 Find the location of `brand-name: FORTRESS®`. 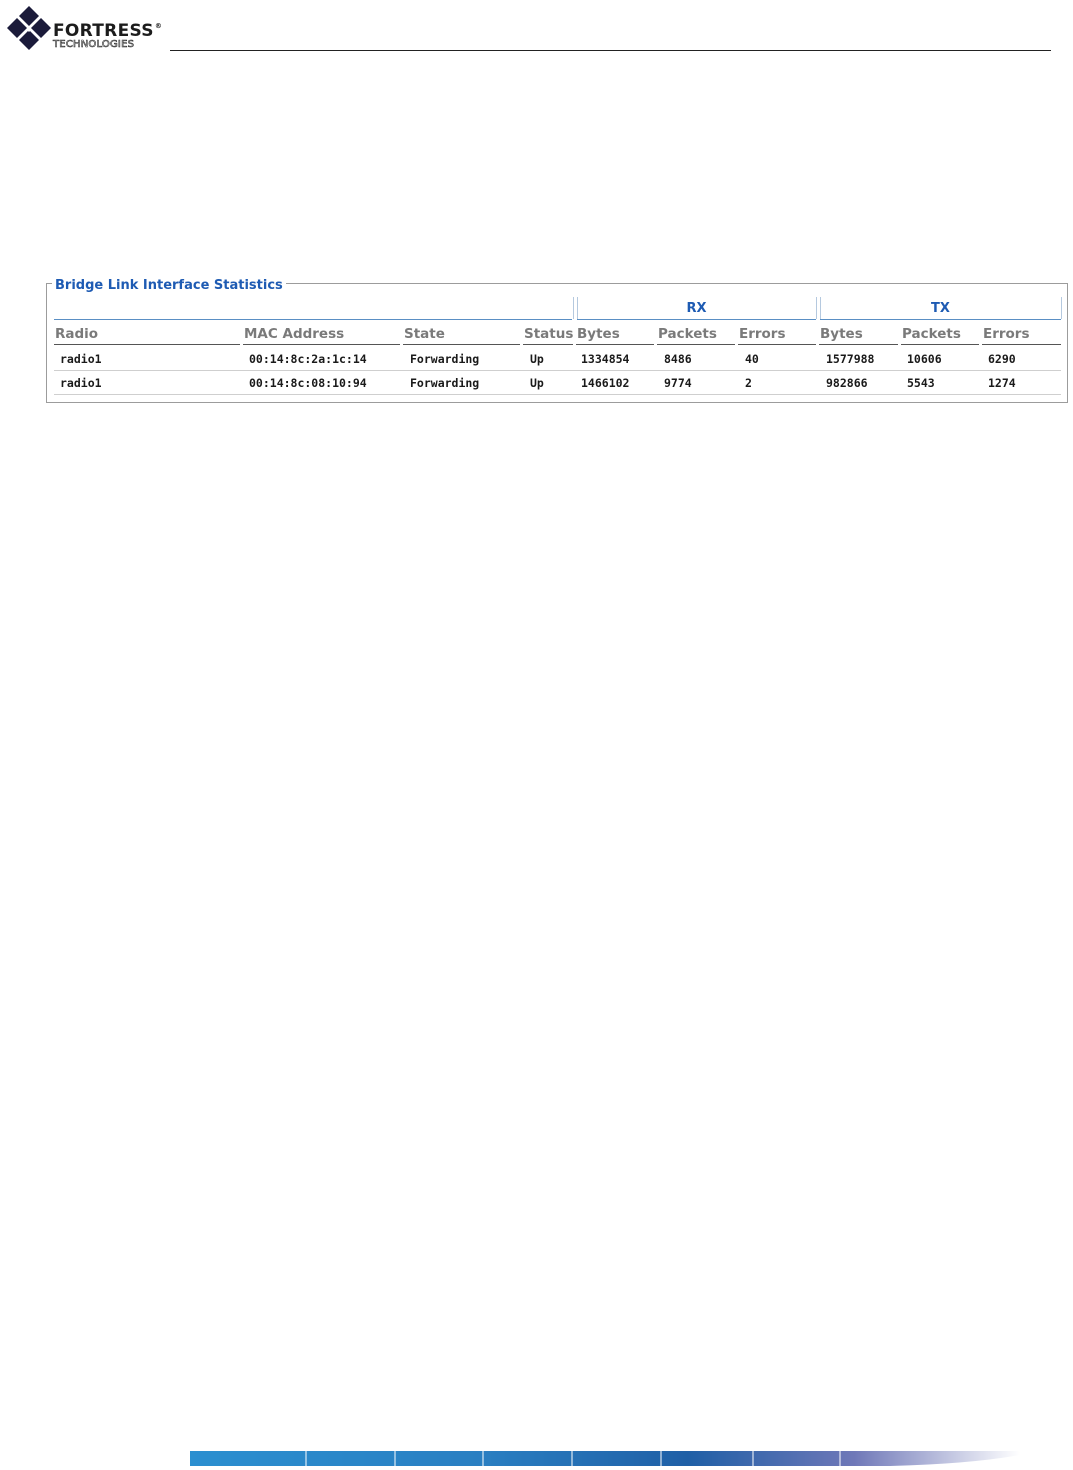

brand-name: FORTRESS® is located at coordinates (108, 31).